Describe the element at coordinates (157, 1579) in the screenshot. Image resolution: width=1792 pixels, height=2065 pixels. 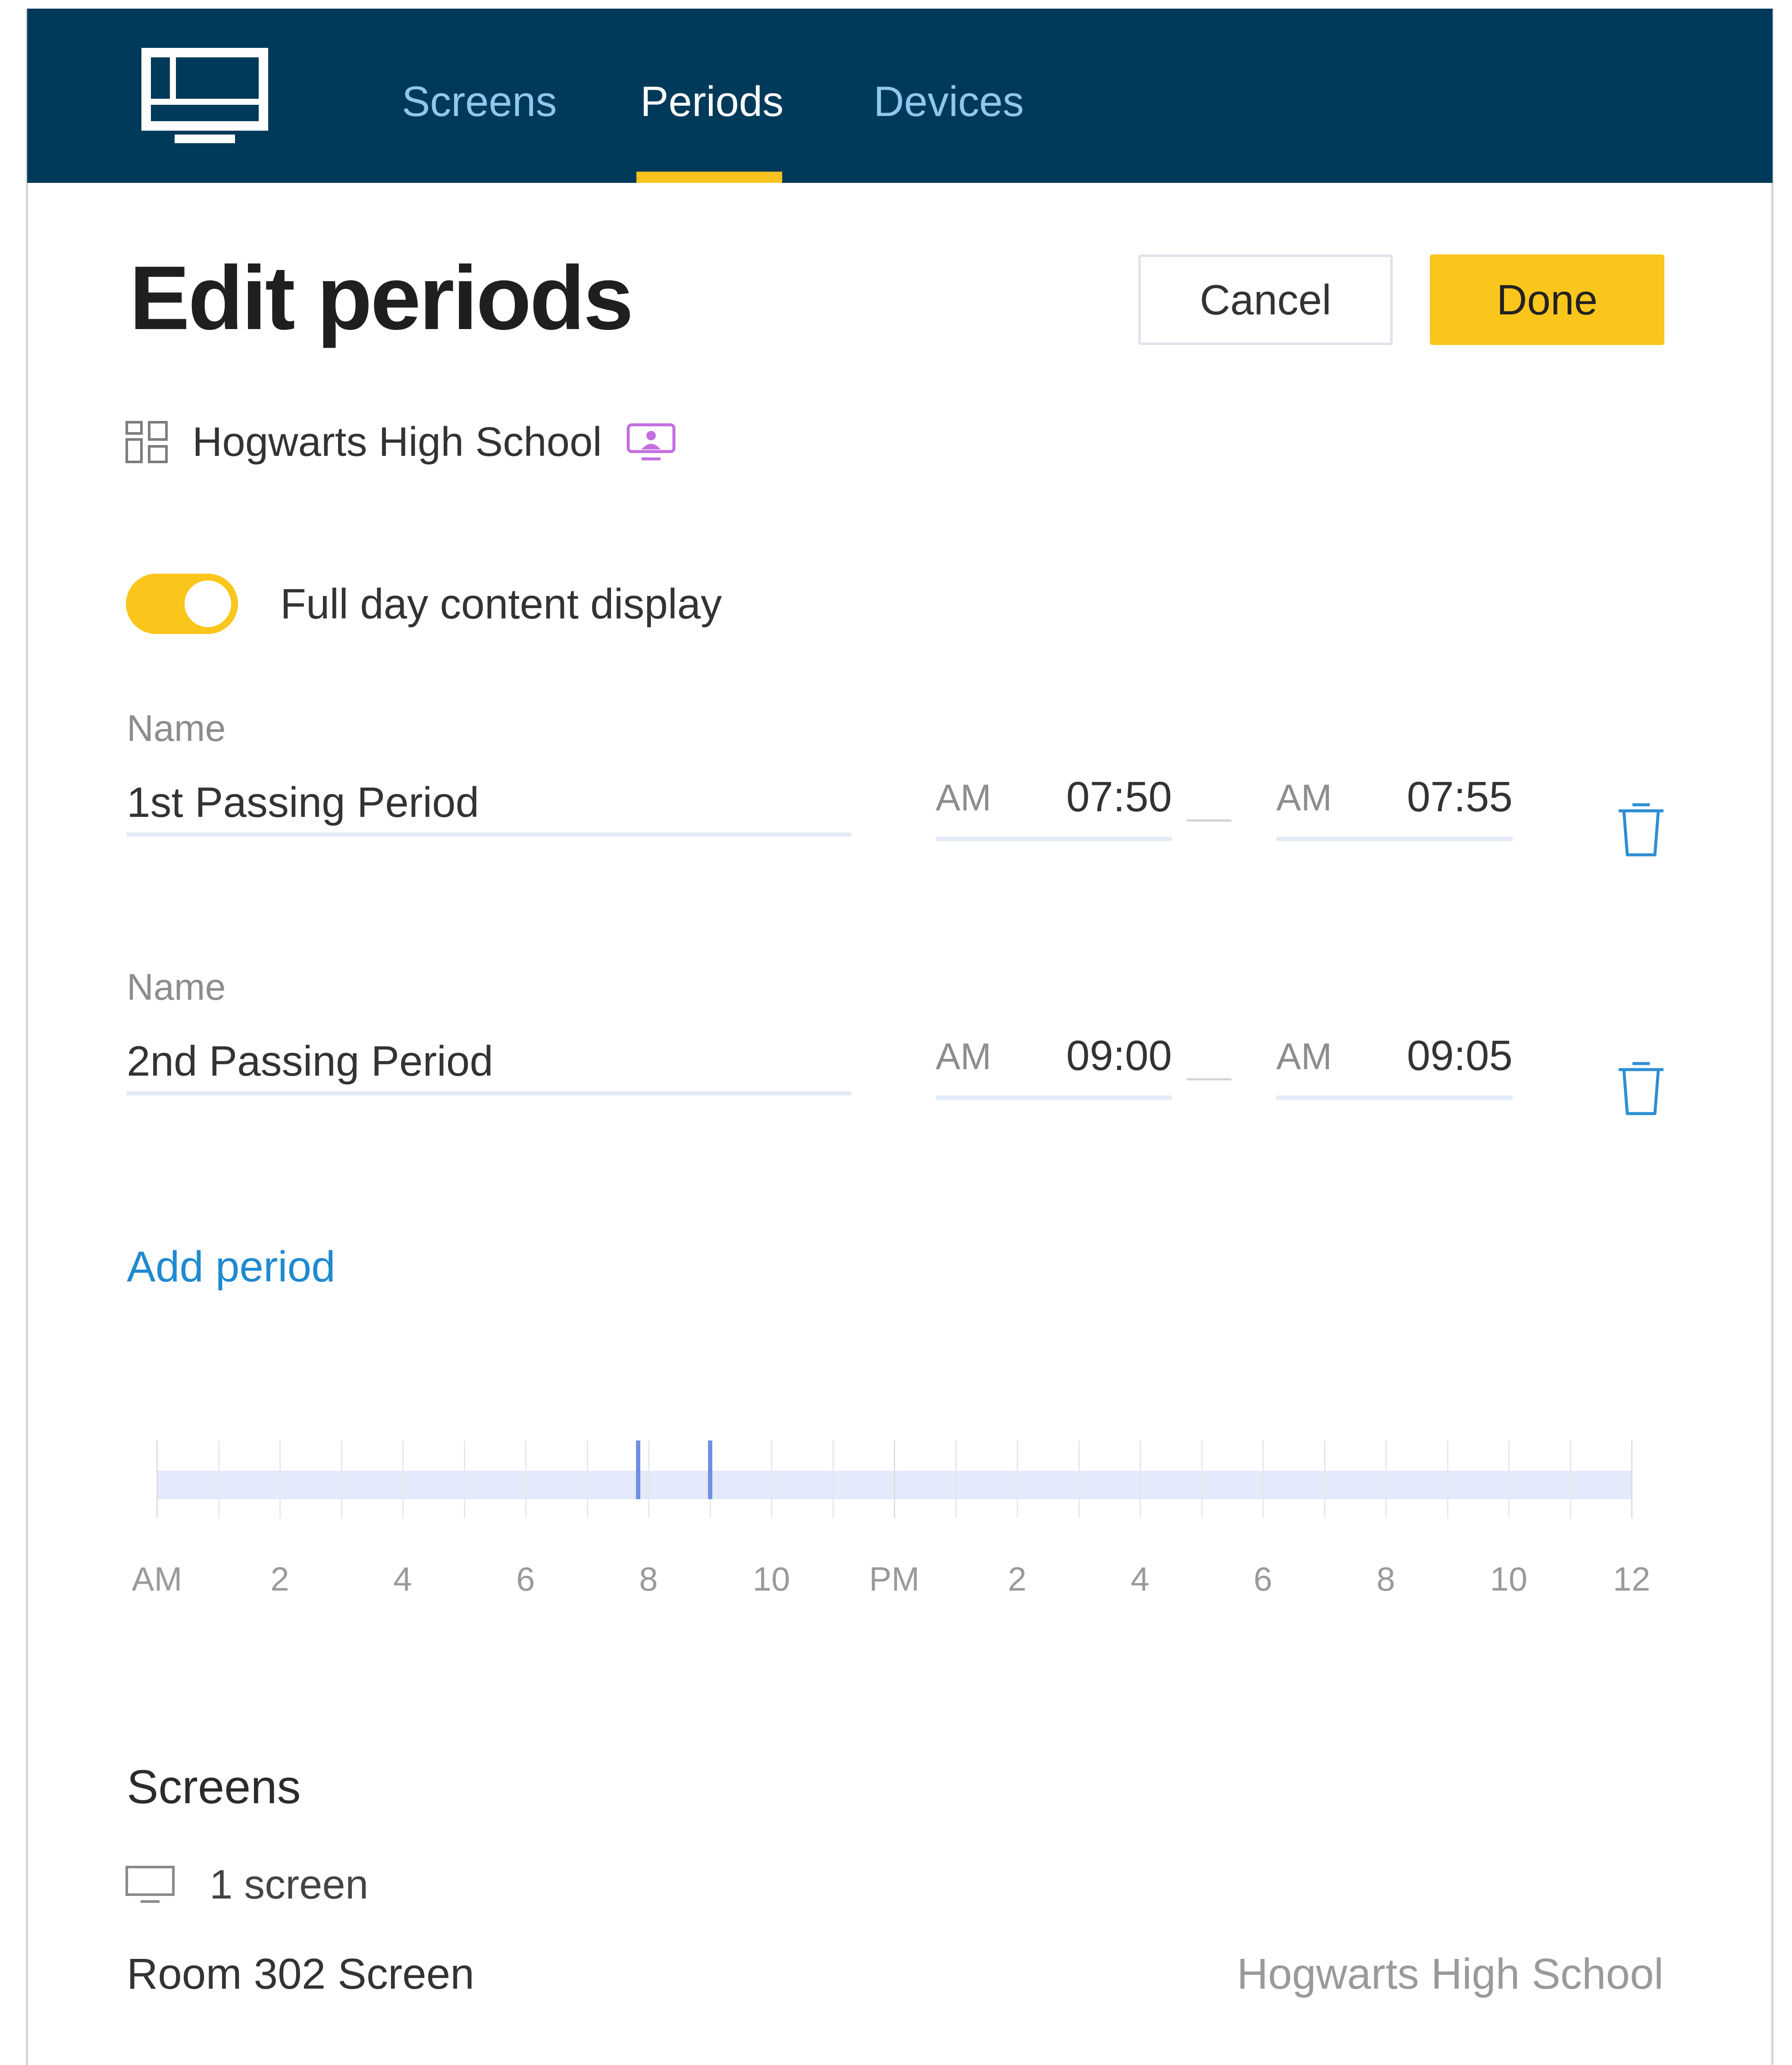
I see `timeline-tick-label: AM` at that location.